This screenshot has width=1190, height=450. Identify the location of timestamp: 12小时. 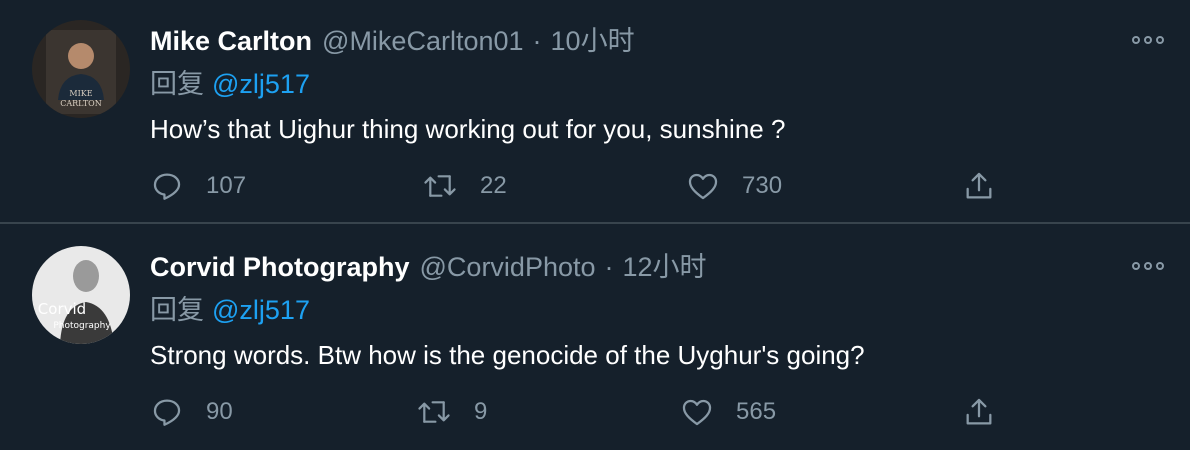
(665, 267).